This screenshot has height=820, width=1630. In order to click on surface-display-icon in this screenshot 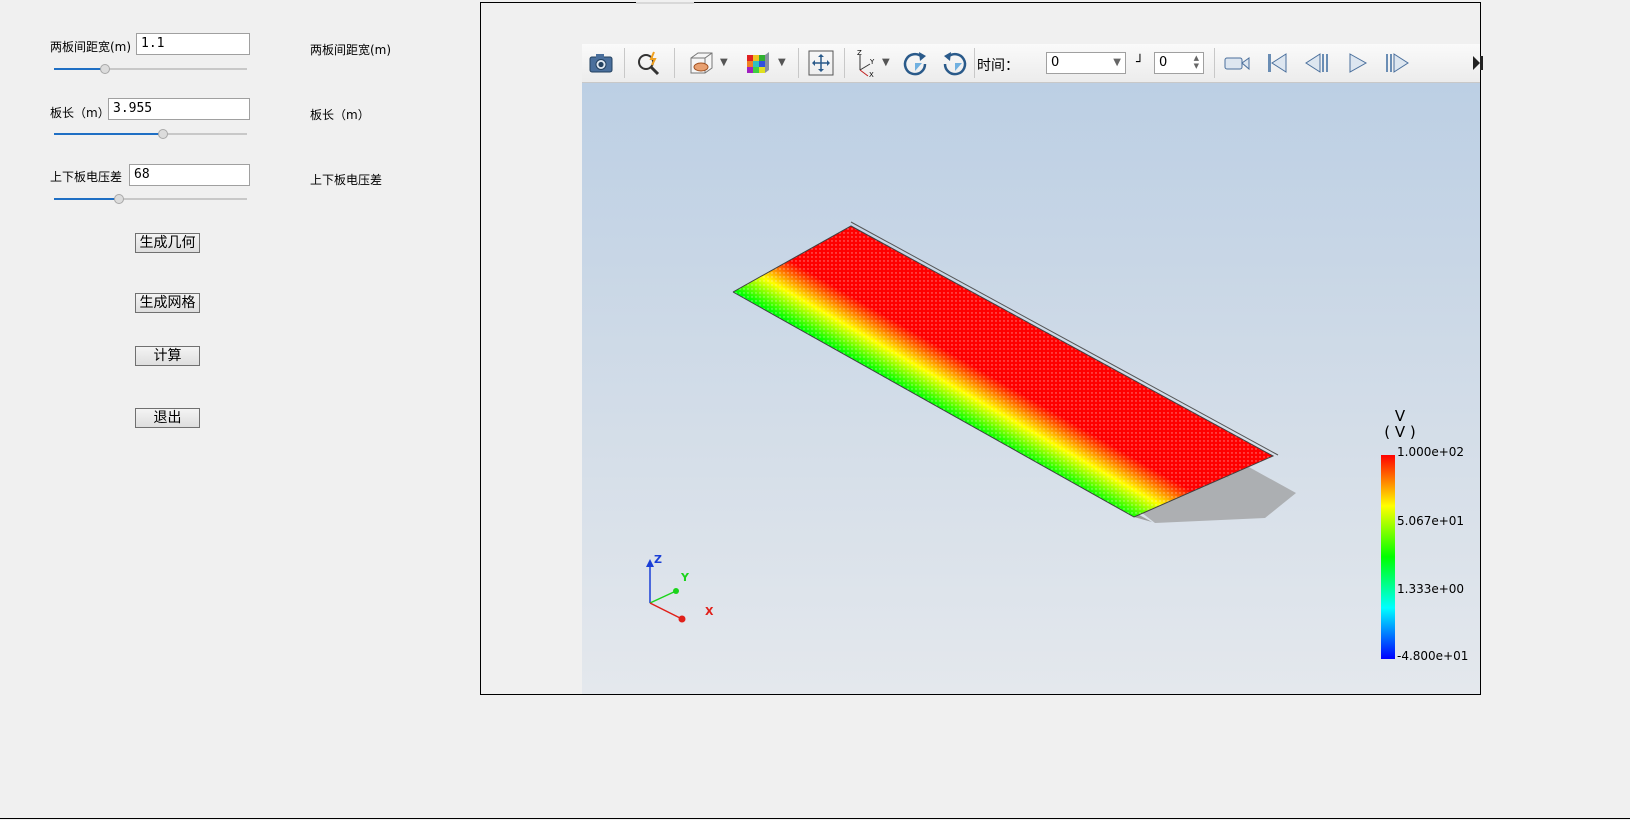, I will do `click(701, 63)`.